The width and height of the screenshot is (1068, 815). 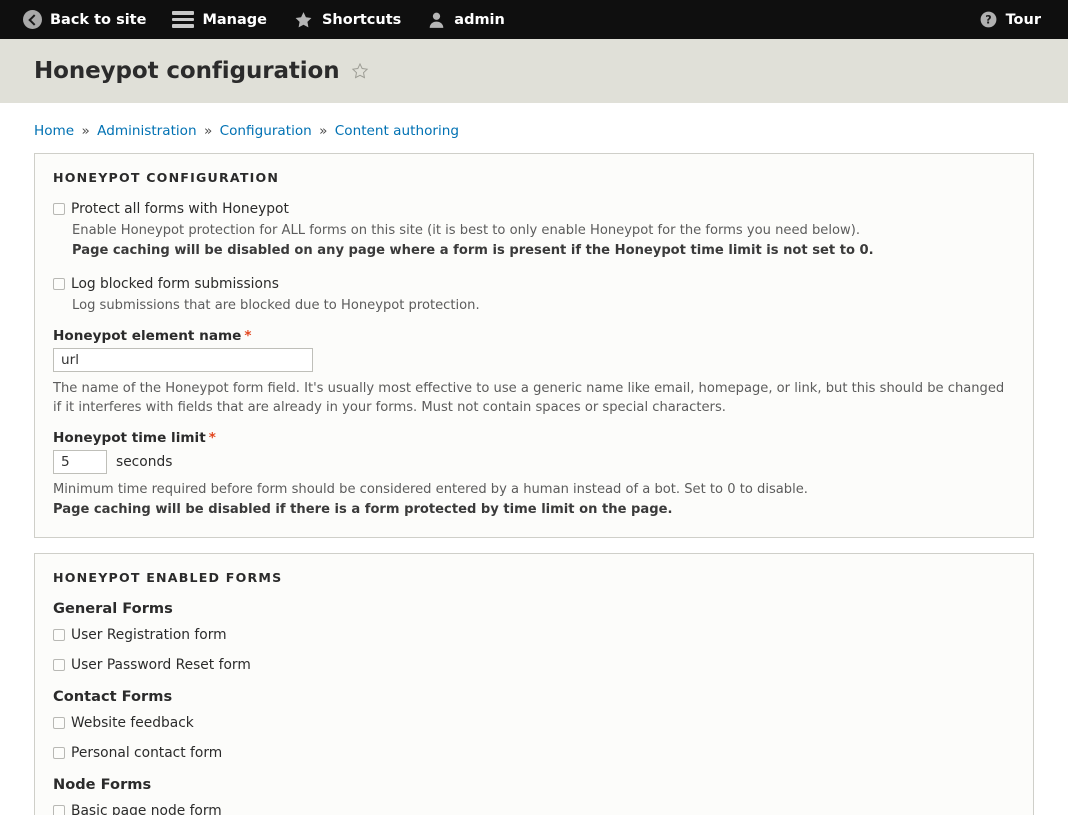 I want to click on person-icon, so click(x=436, y=20).